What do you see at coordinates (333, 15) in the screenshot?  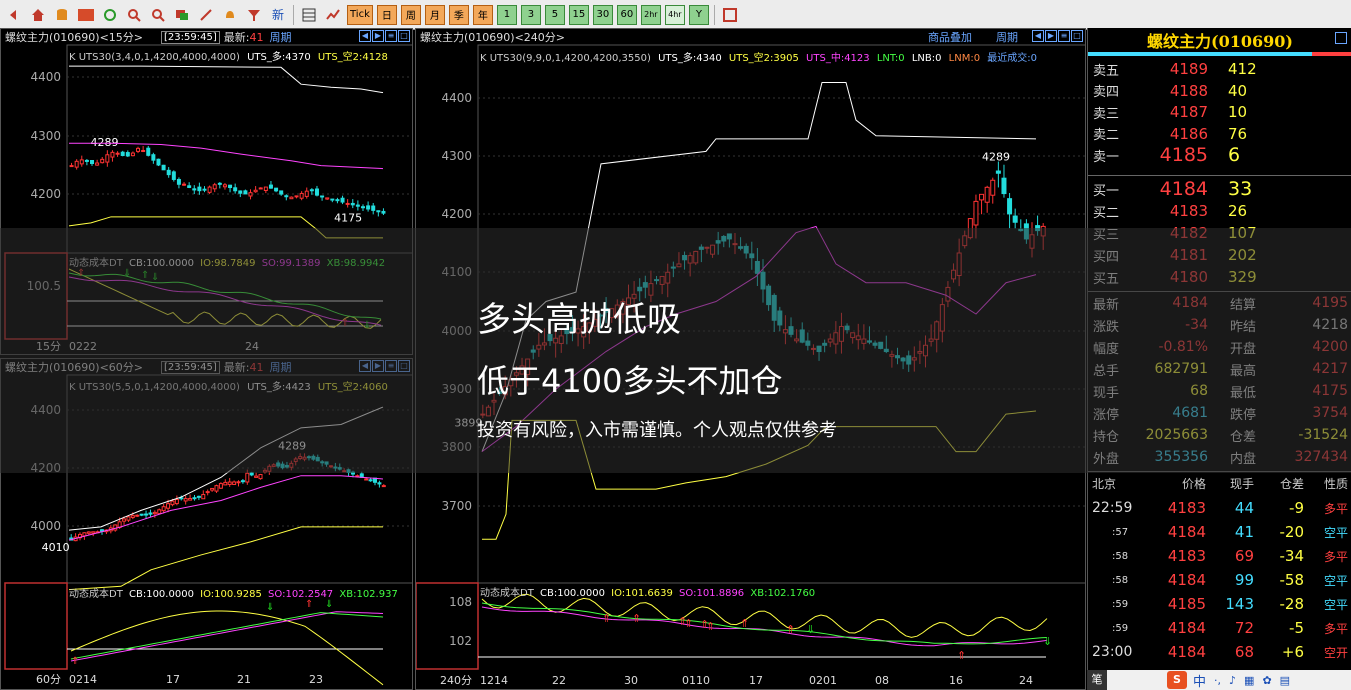 I see `line-chart-icon` at bounding box center [333, 15].